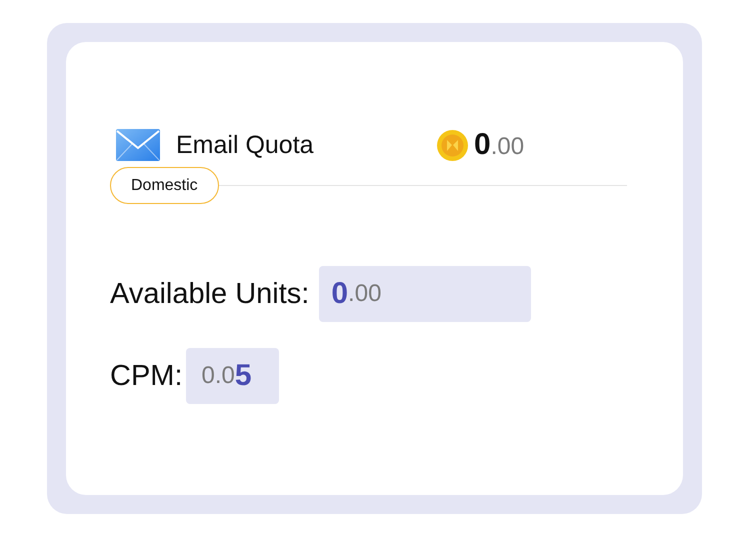 The width and height of the screenshot is (750, 538). I want to click on field-label: CPM:, so click(146, 376).